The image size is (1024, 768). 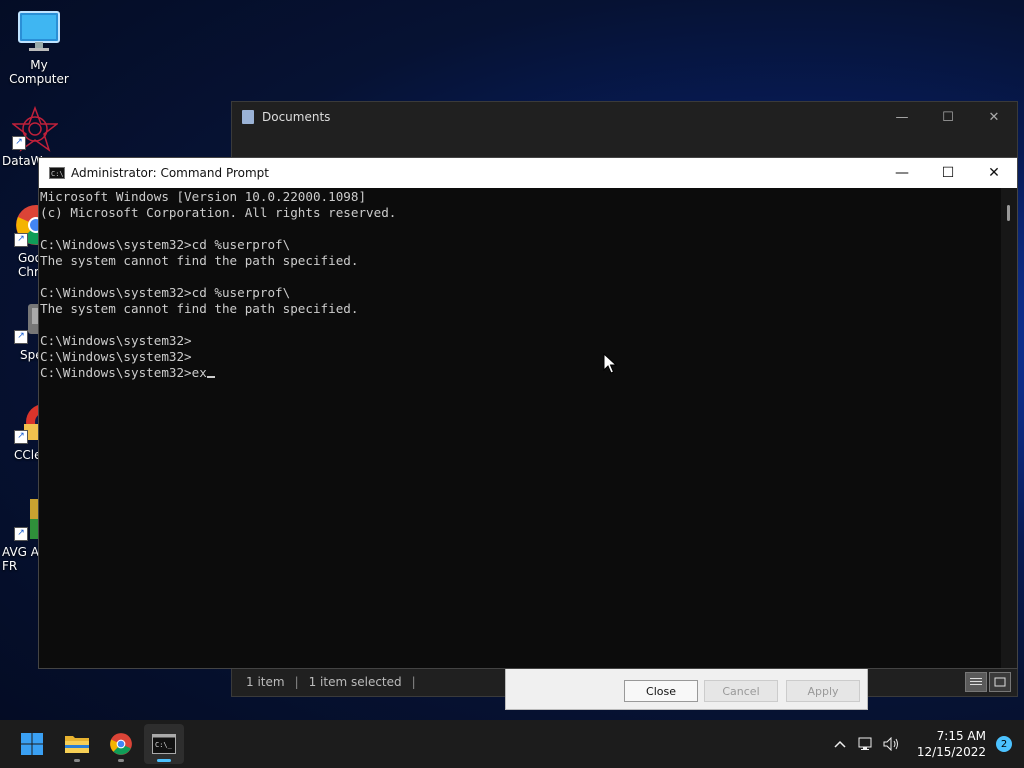 I want to click on desktop-icon-my-computer: My Computer, so click(x=39, y=48).